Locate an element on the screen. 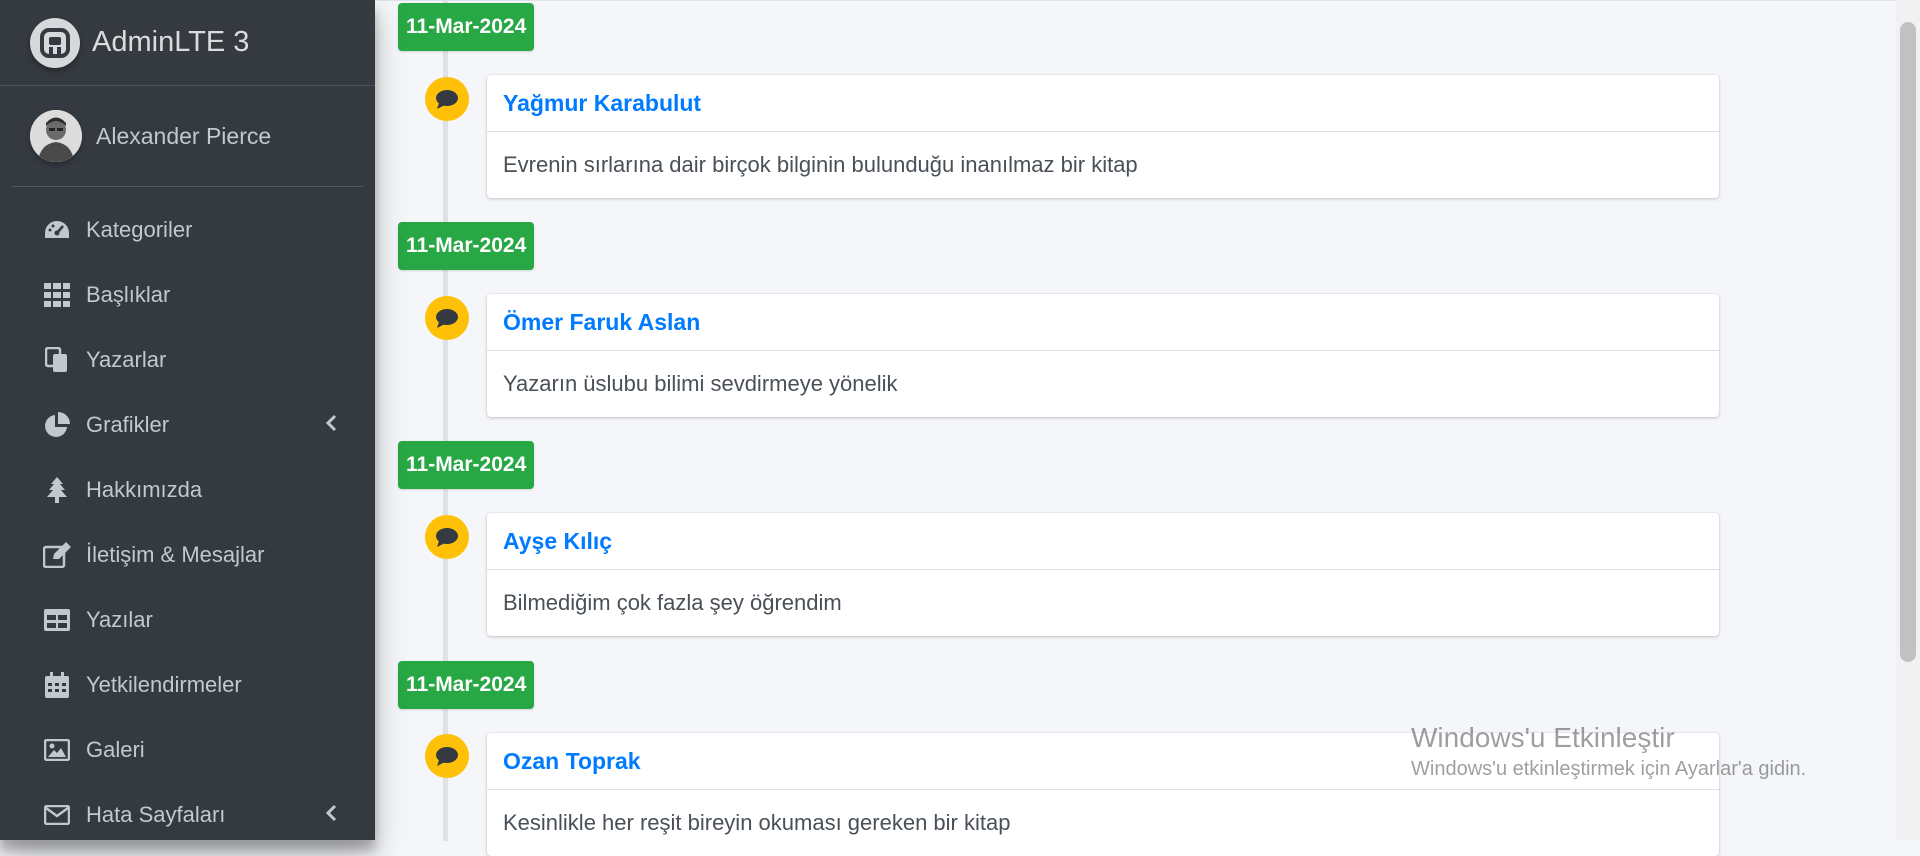  comment-text: Yazarın üslubu bilimi sevdirmeye yönelik is located at coordinates (700, 383).